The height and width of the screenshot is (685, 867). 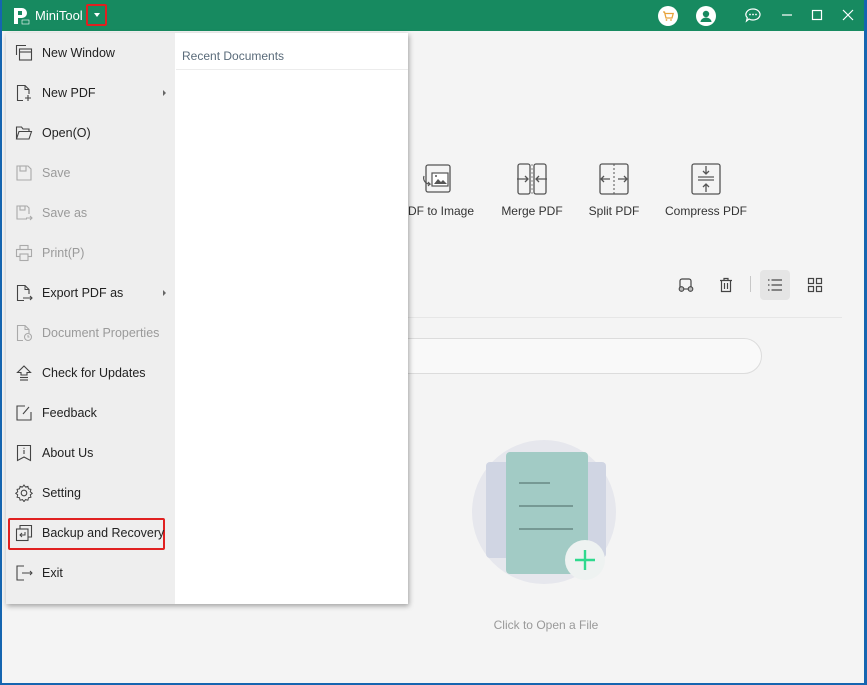 I want to click on minimize-button, so click(x=787, y=15).